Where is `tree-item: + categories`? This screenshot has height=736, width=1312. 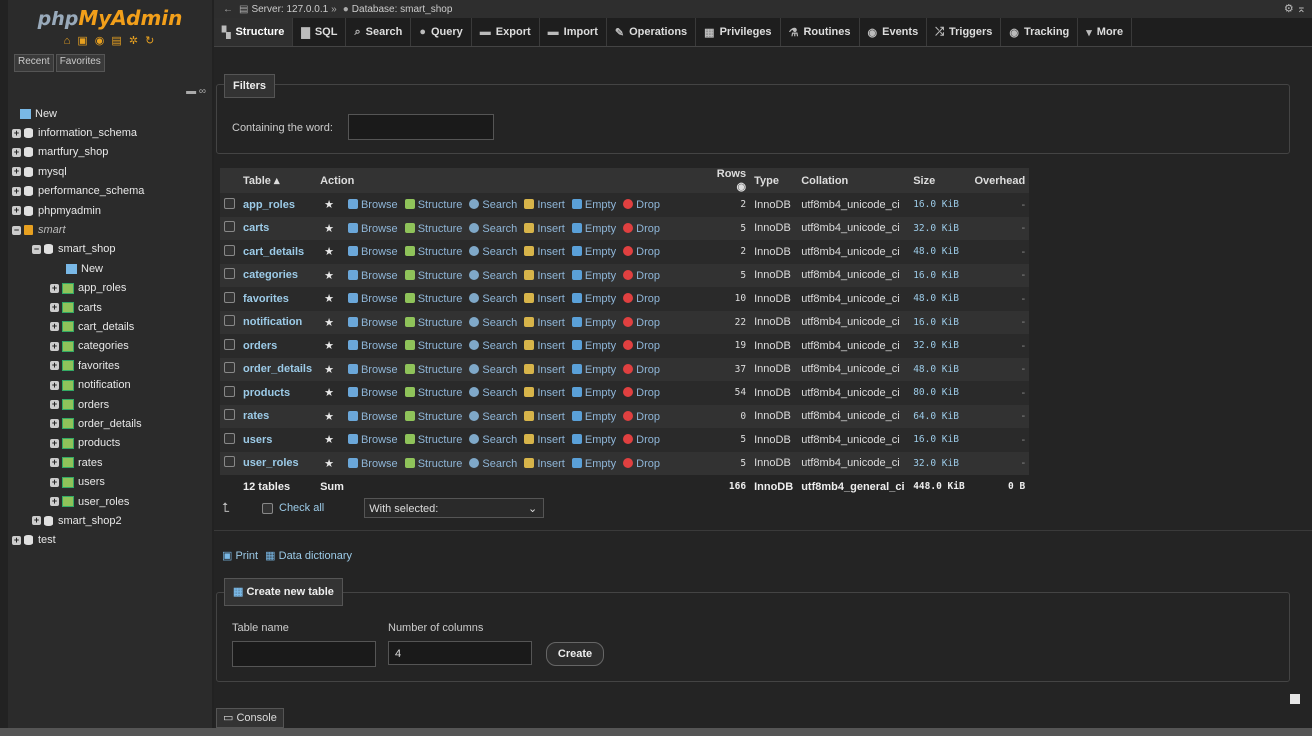 tree-item: + categories is located at coordinates (110, 346).